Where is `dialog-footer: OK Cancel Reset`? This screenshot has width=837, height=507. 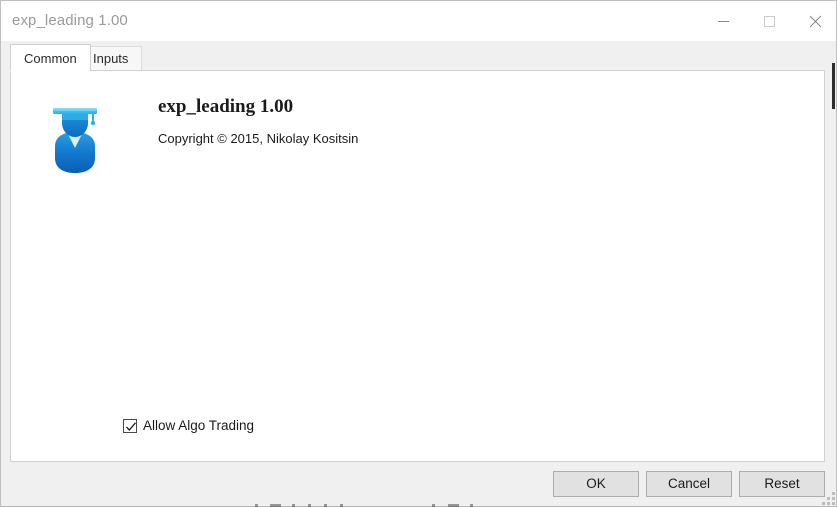 dialog-footer: OK Cancel Reset is located at coordinates (418, 484).